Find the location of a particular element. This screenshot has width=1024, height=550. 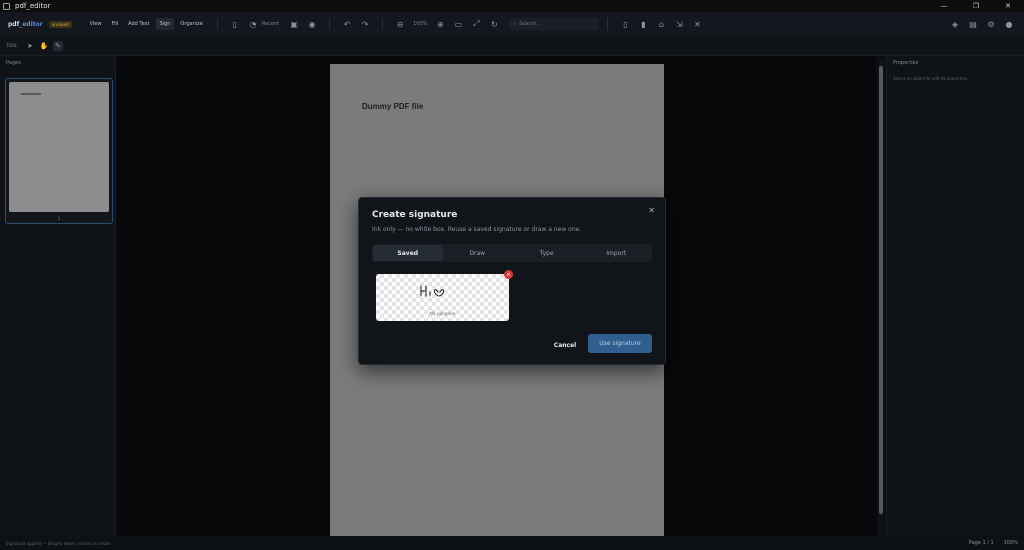

signature-tabs: Saved Draw Type Import is located at coordinates (512, 253).